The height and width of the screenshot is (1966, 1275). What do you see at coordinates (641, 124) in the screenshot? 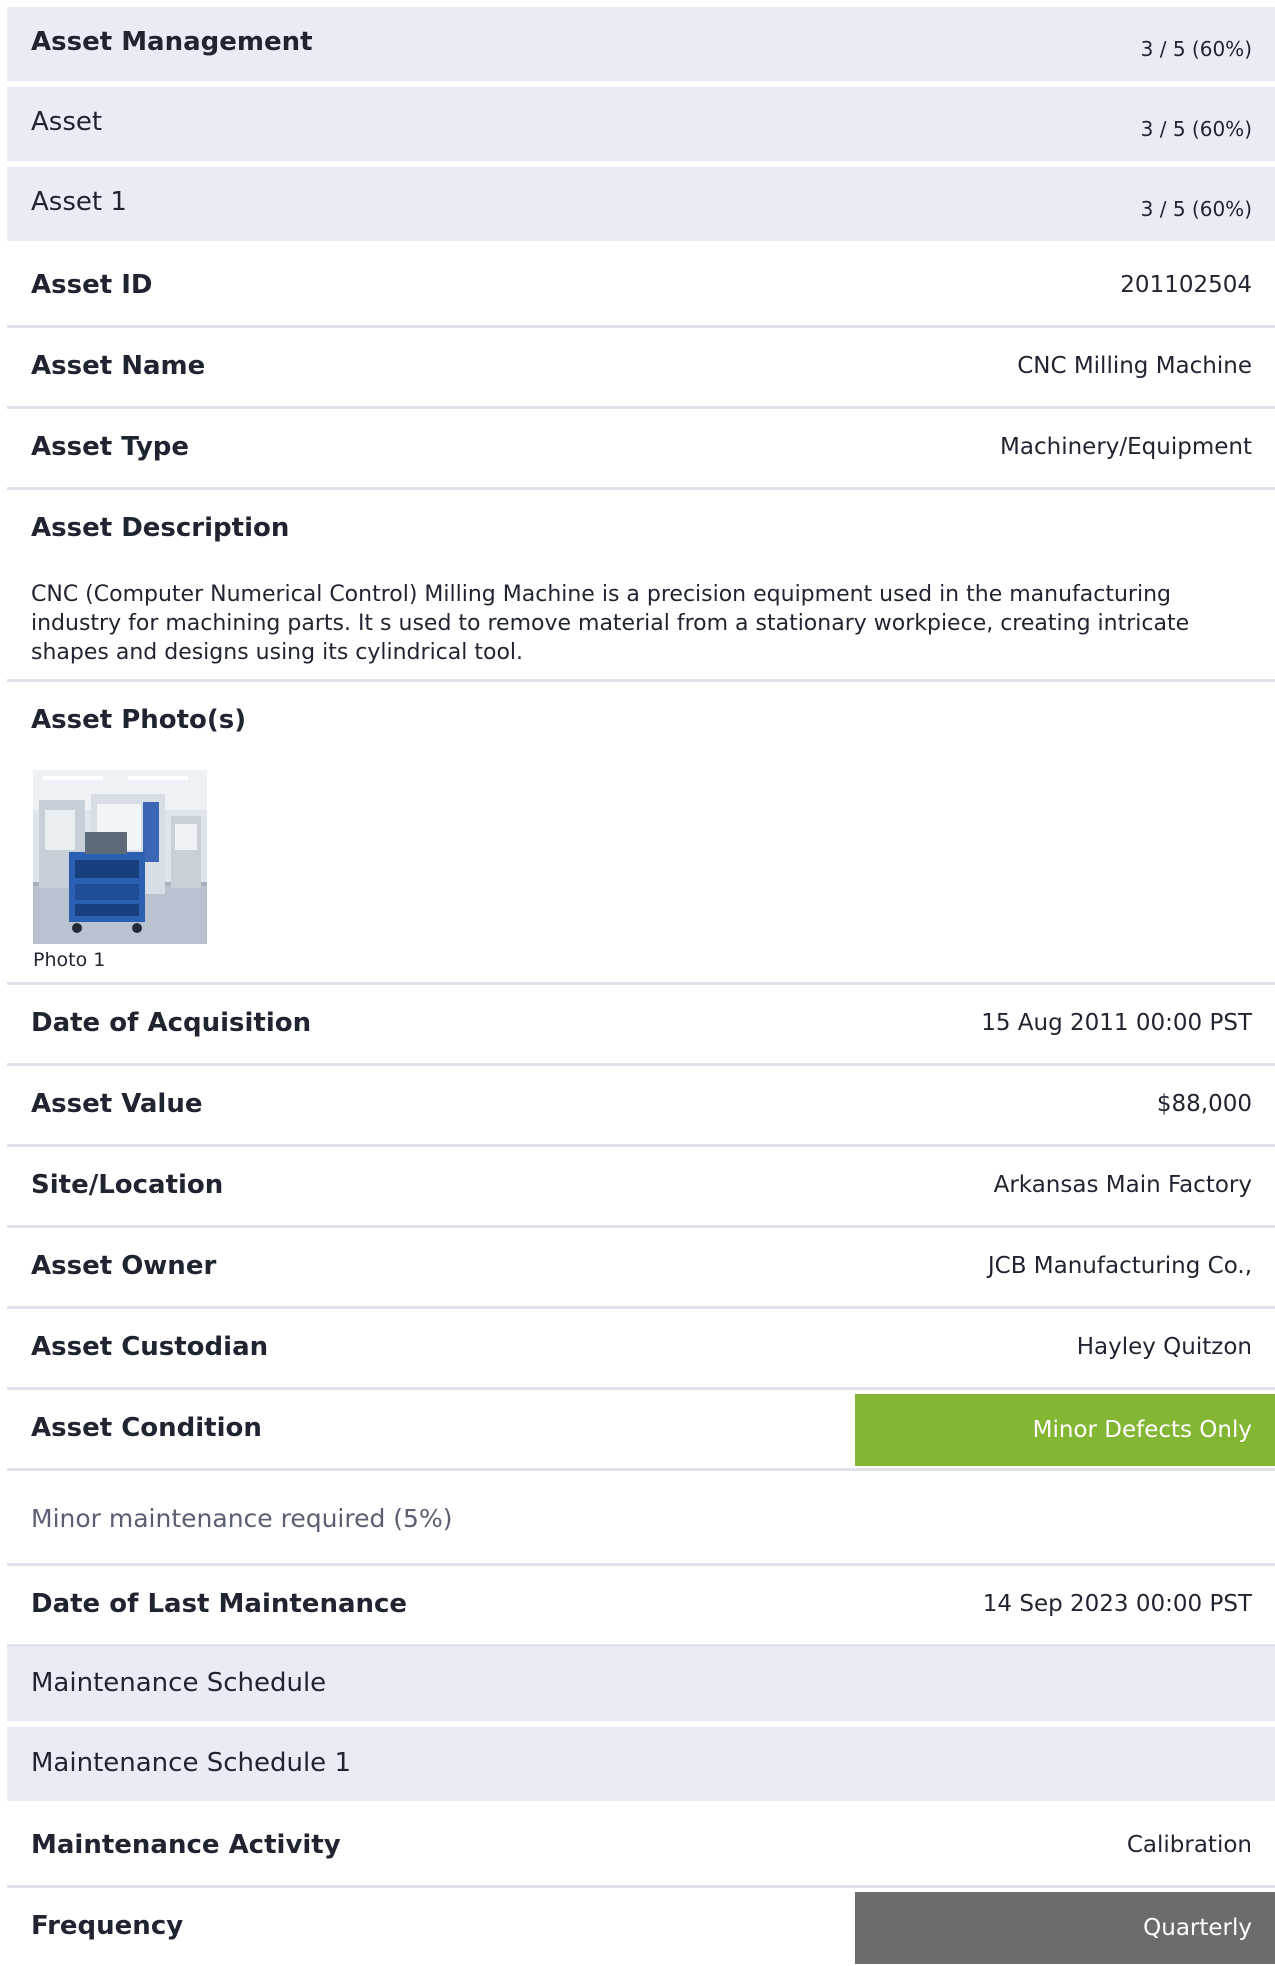
I see `section-header-asset: Asset 3 / 5 (60%)` at bounding box center [641, 124].